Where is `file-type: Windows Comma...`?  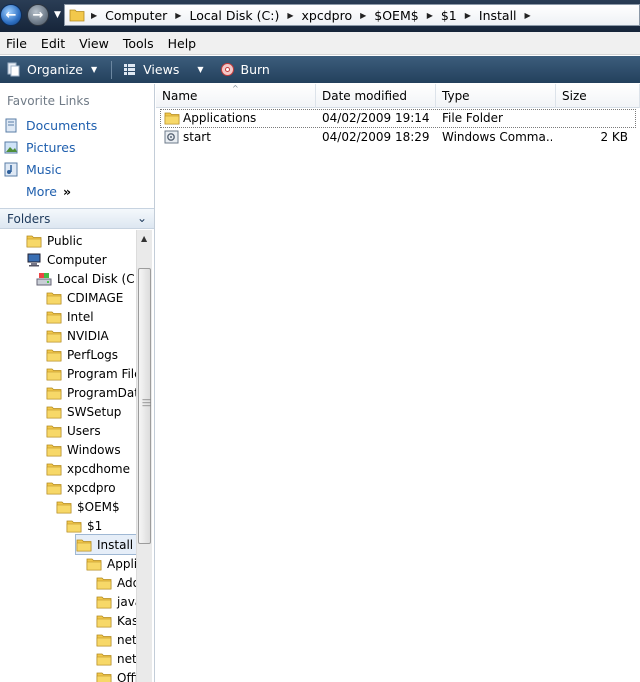 file-type: Windows Comma... is located at coordinates (497, 137).